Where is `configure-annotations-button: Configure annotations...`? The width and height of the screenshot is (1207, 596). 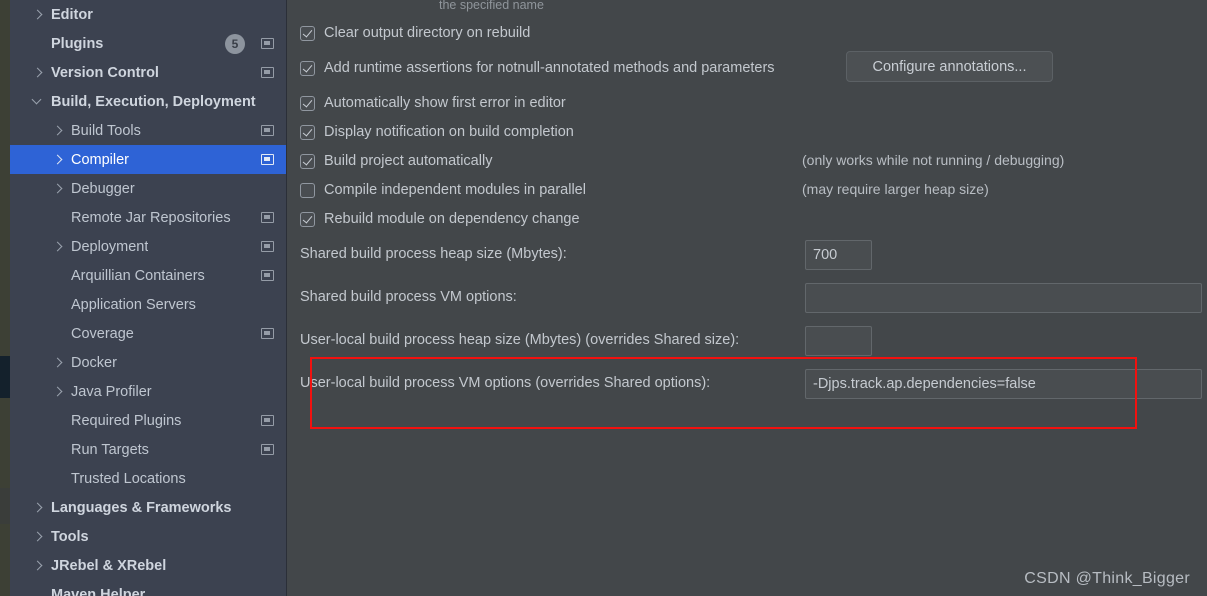 configure-annotations-button: Configure annotations... is located at coordinates (949, 66).